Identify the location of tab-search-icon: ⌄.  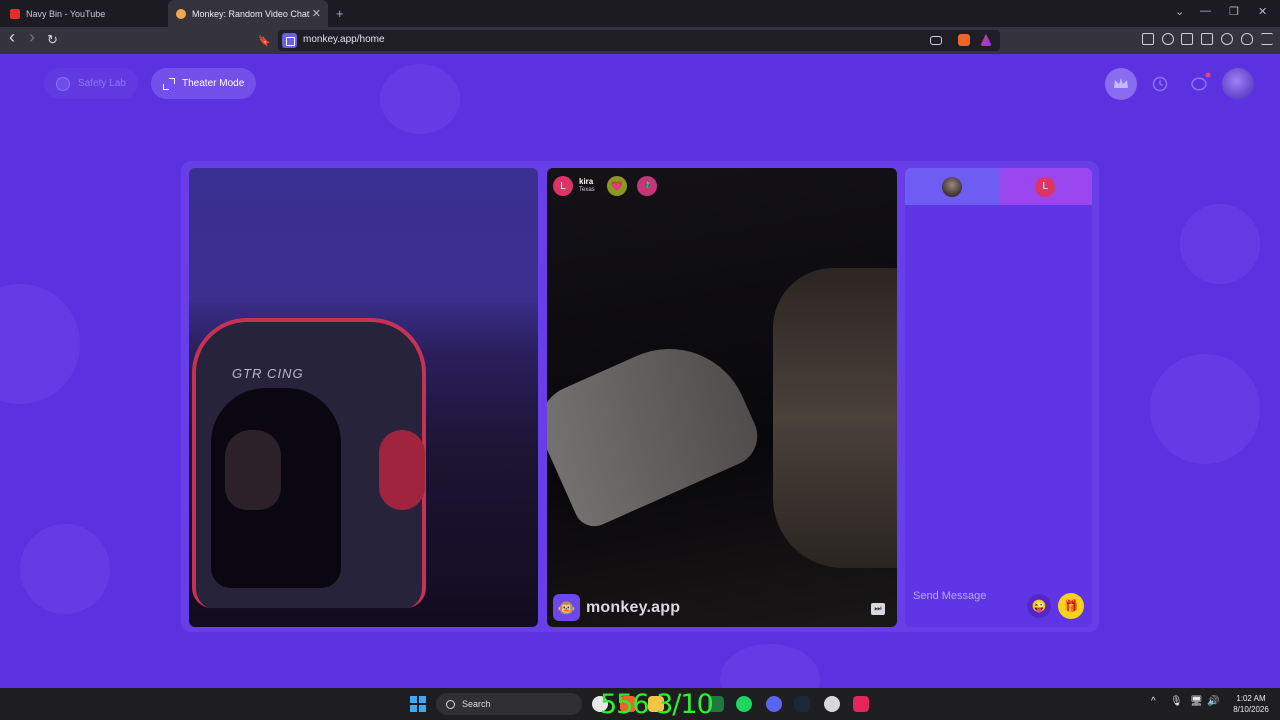
(1179, 11).